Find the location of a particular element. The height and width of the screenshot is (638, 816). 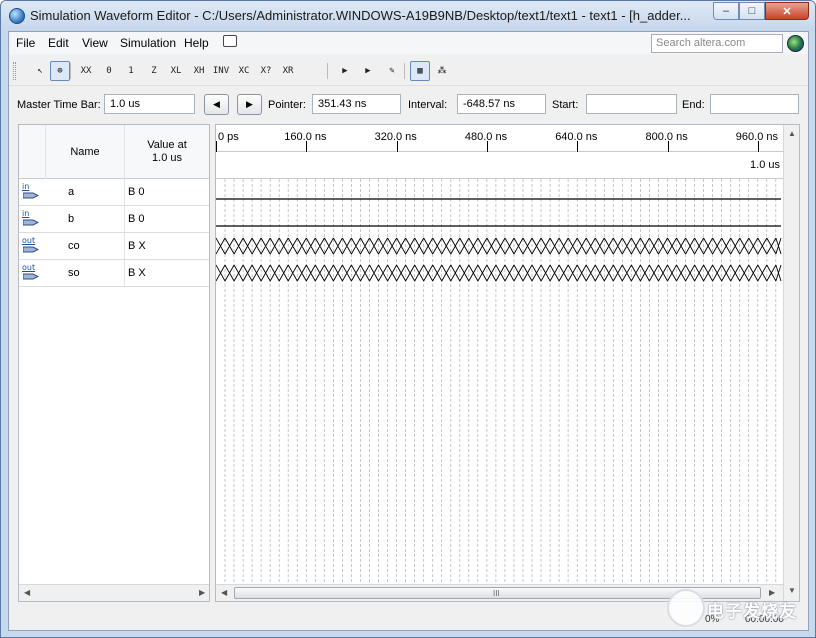

menu-edit: Edit is located at coordinates (58, 43).